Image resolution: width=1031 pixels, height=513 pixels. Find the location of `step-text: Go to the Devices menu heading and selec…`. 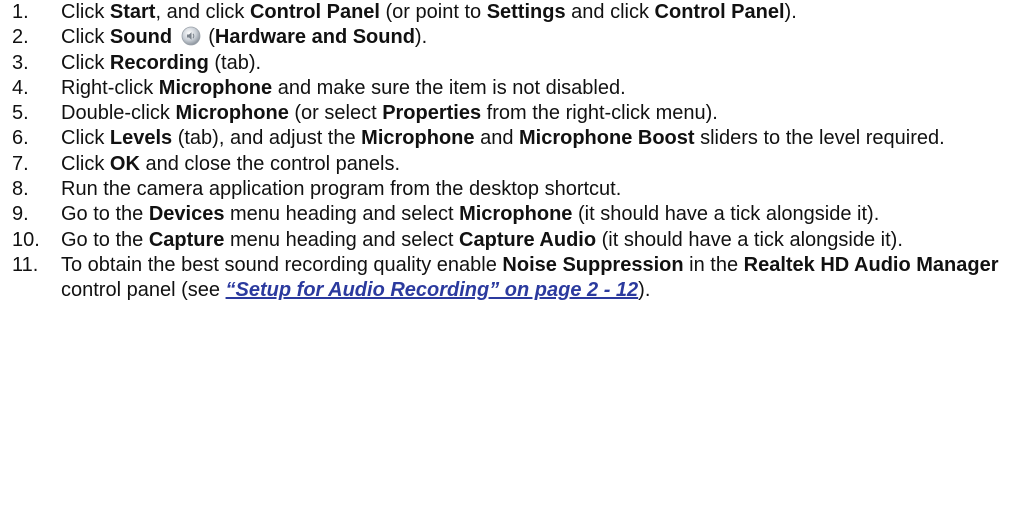

step-text: Go to the Devices menu heading and selec… is located at coordinates (545, 214).